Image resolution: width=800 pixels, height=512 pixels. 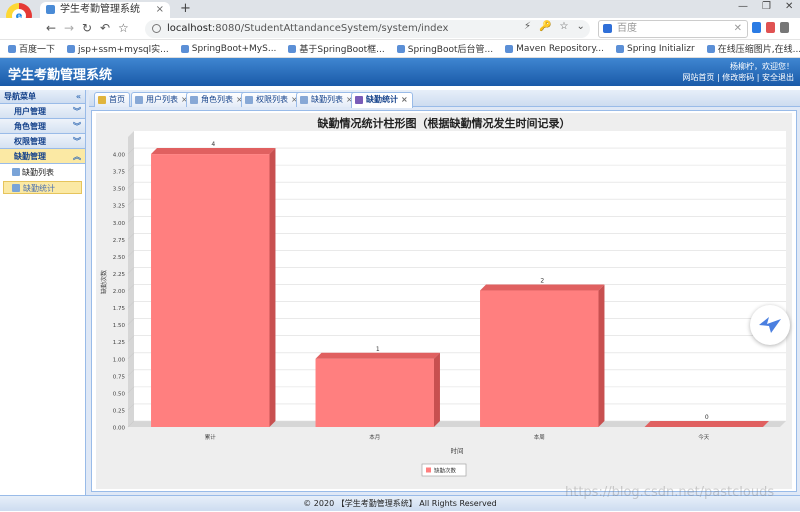 I want to click on home-icon, so click(x=102, y=100).